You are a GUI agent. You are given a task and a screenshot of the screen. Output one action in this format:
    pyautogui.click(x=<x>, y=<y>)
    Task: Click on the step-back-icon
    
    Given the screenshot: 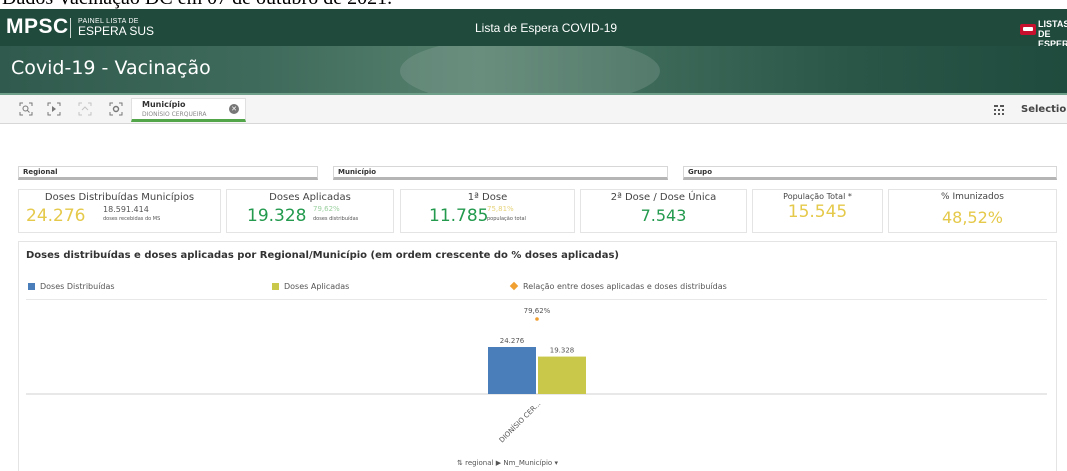 What is the action you would take?
    pyautogui.click(x=85, y=109)
    